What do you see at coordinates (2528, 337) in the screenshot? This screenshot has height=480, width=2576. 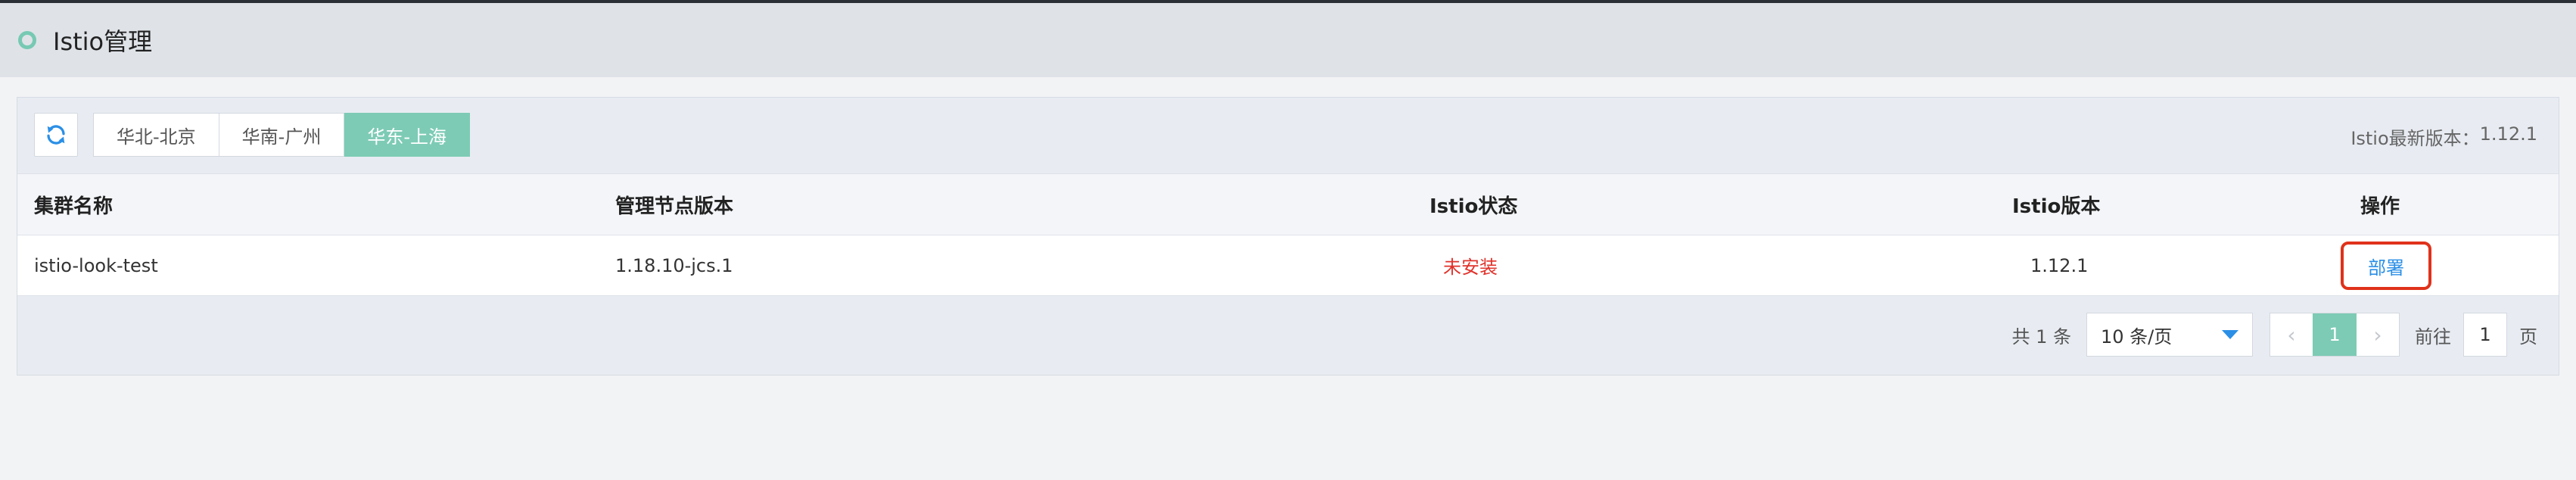 I see `goto-suffix: 页` at bounding box center [2528, 337].